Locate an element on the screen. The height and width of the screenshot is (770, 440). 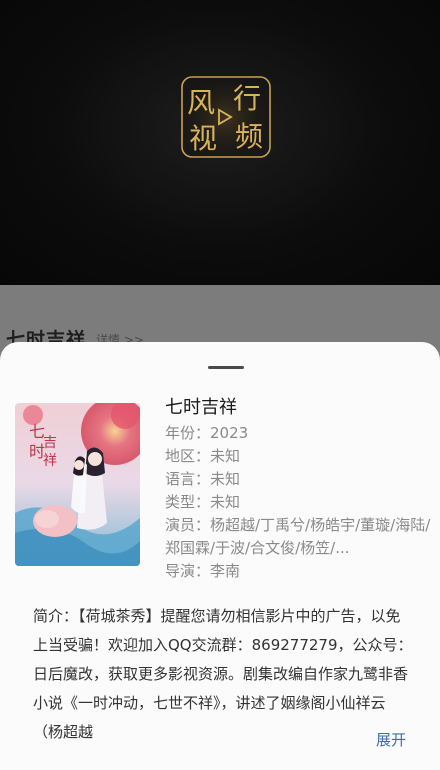
logo-char-4: 频 is located at coordinates (249, 136).